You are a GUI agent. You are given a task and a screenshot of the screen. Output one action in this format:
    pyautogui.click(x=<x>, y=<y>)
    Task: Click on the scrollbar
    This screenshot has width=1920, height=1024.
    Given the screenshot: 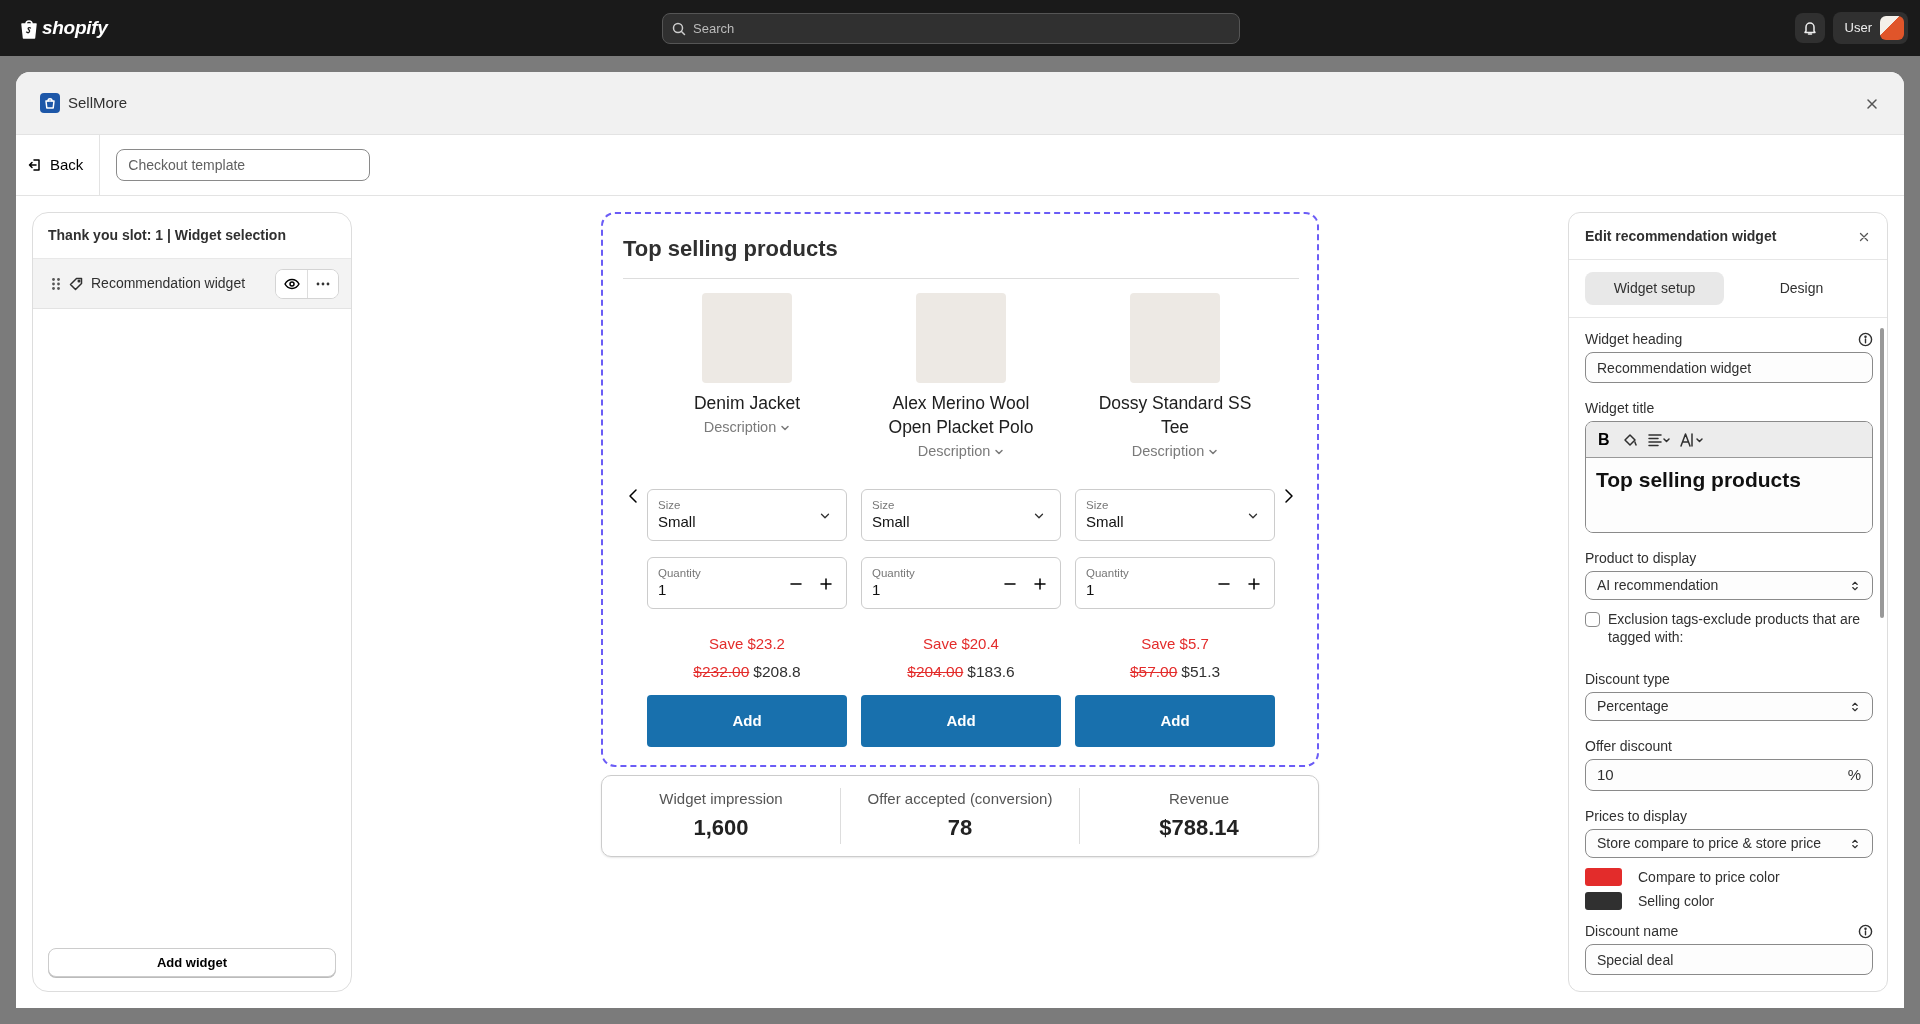 What is the action you would take?
    pyautogui.click(x=1882, y=473)
    